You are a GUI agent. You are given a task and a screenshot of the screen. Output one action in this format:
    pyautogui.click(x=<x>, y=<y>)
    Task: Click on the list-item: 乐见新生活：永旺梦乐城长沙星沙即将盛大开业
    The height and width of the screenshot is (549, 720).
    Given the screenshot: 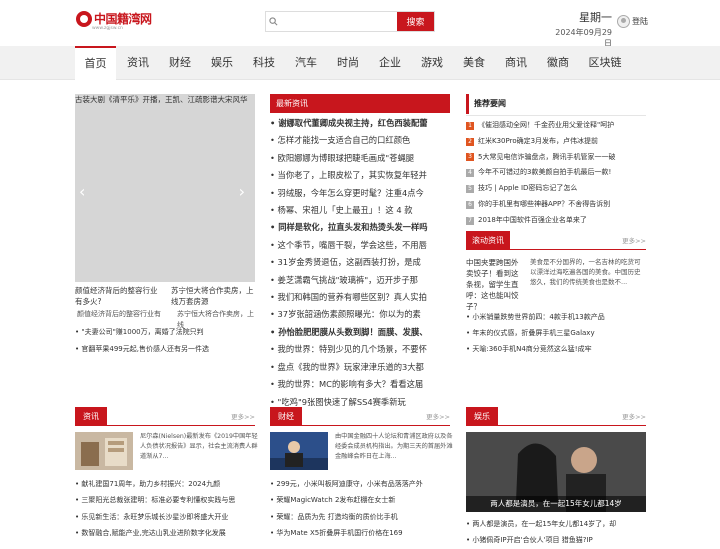 What is the action you would take?
    pyautogui.click(x=165, y=517)
    